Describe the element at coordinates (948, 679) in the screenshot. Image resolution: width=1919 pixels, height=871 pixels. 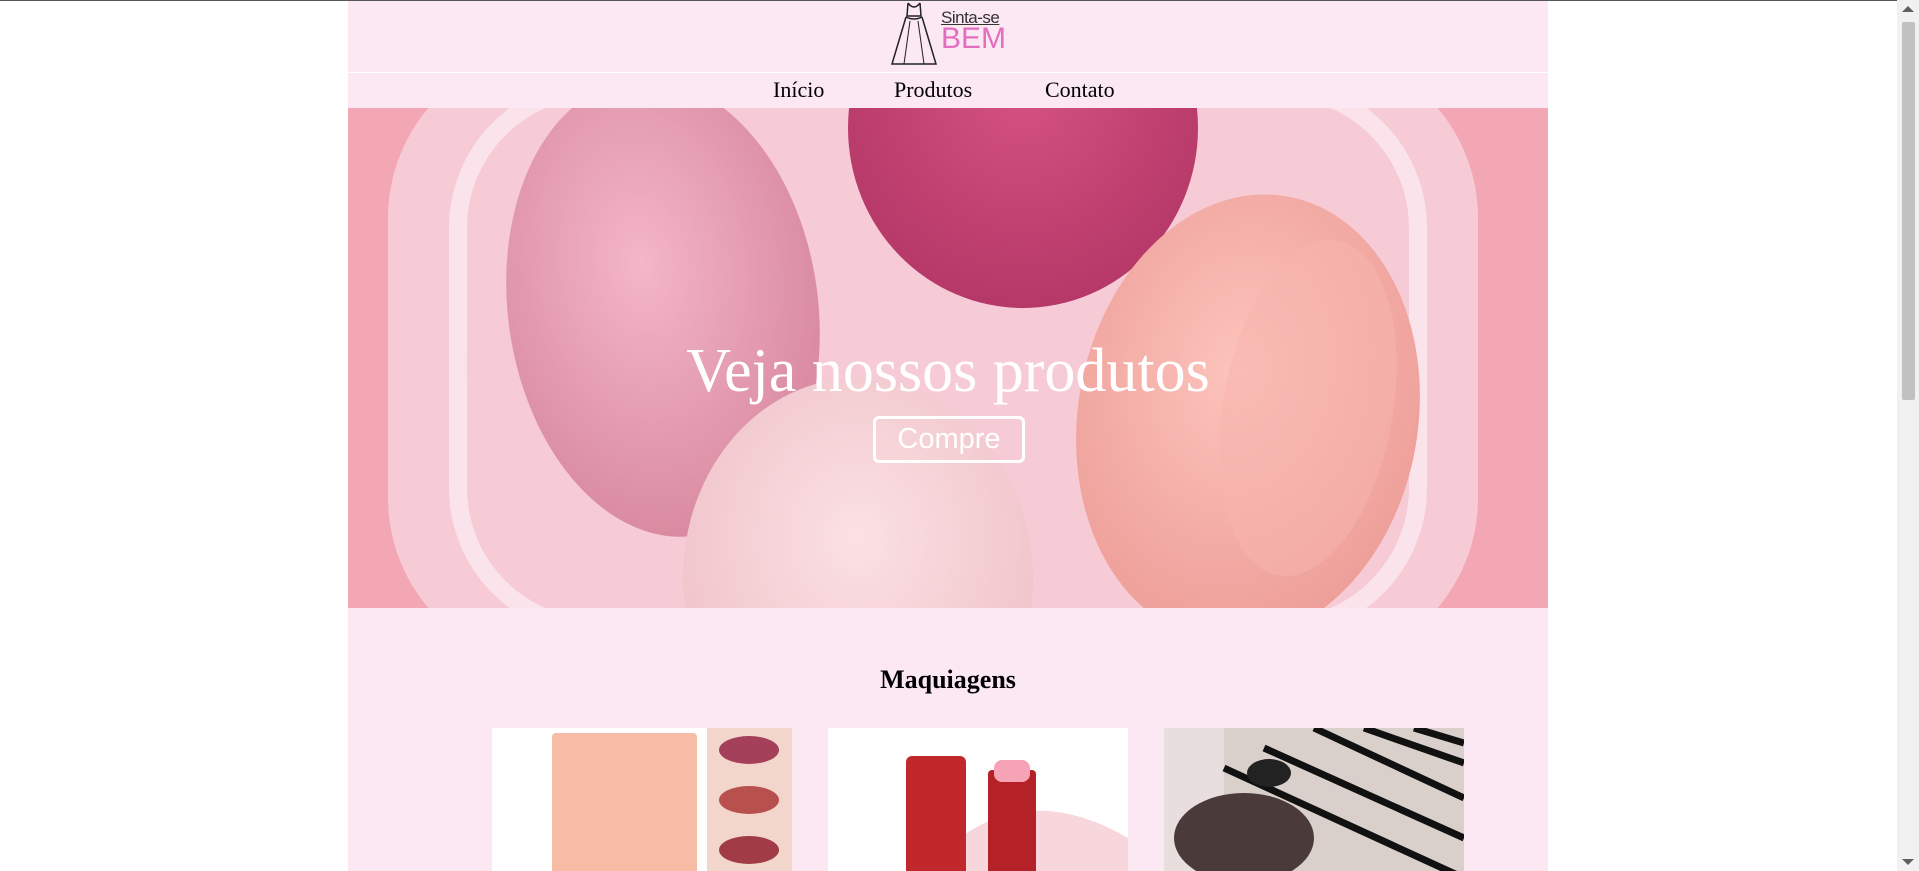
I see `section-title: Maquiagens` at that location.